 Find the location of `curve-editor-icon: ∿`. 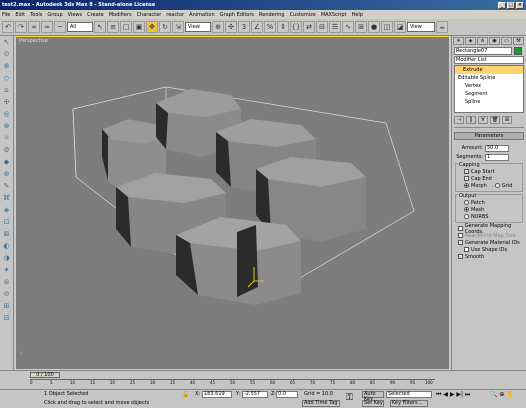

curve-editor-icon: ∿ is located at coordinates (348, 27).